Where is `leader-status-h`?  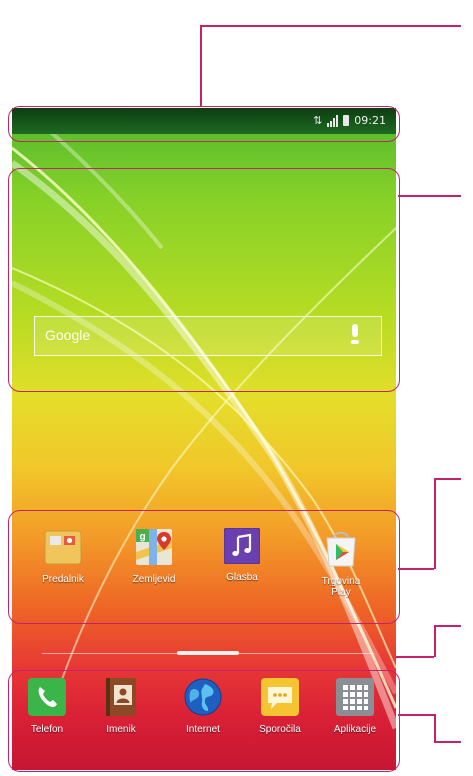 leader-status-h is located at coordinates (330, 26).